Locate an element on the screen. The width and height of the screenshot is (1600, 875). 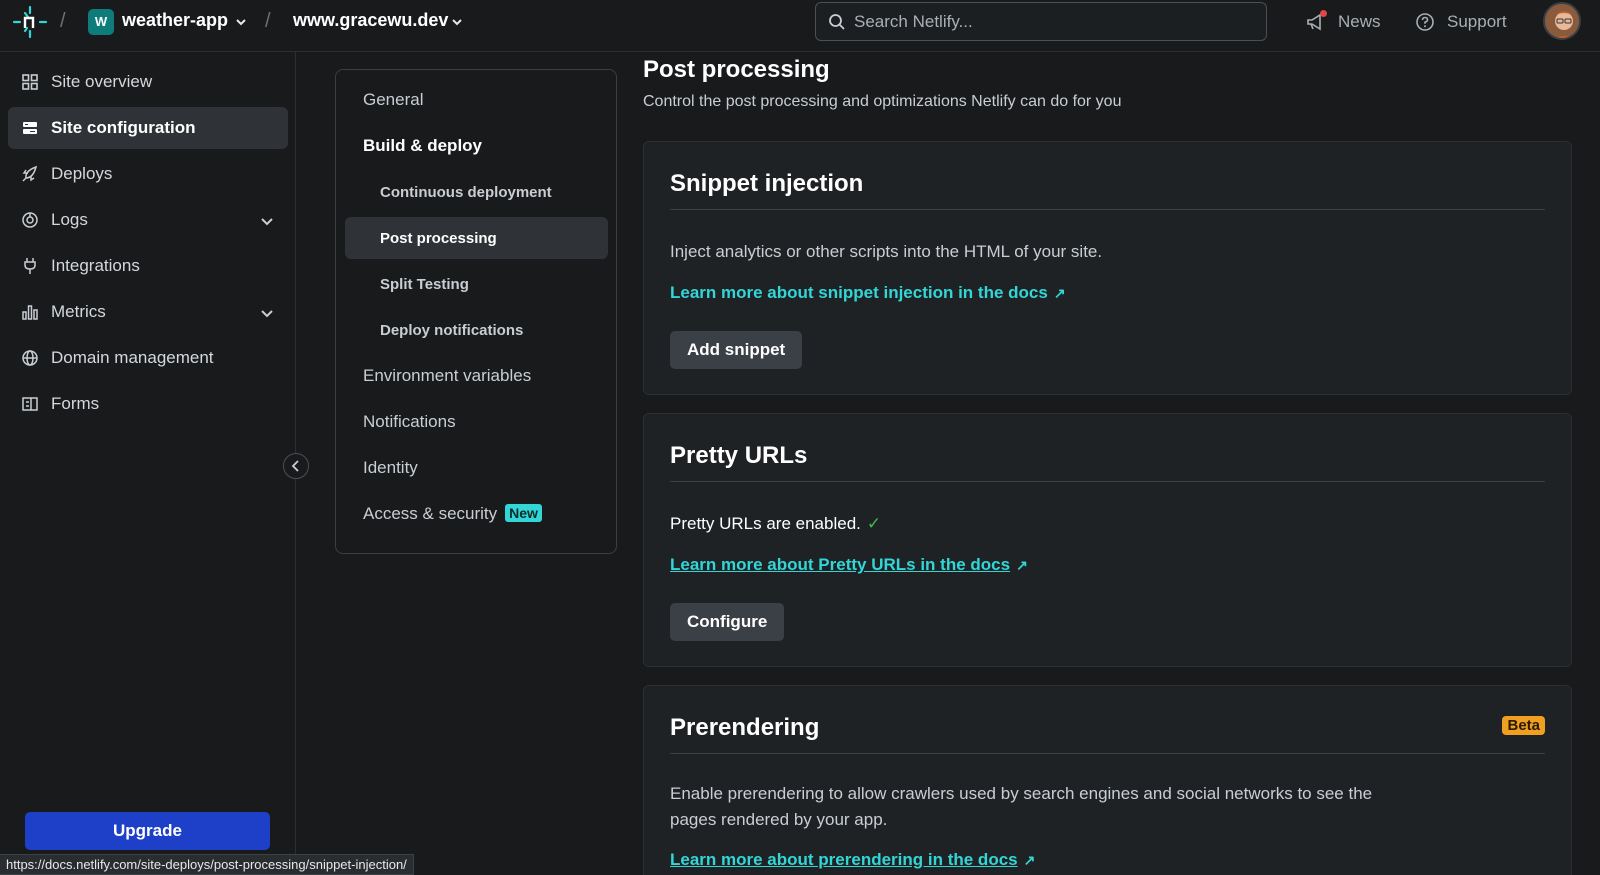
card-status-text: Pretty URLs are enabled. ✓ is located at coordinates (775, 524).